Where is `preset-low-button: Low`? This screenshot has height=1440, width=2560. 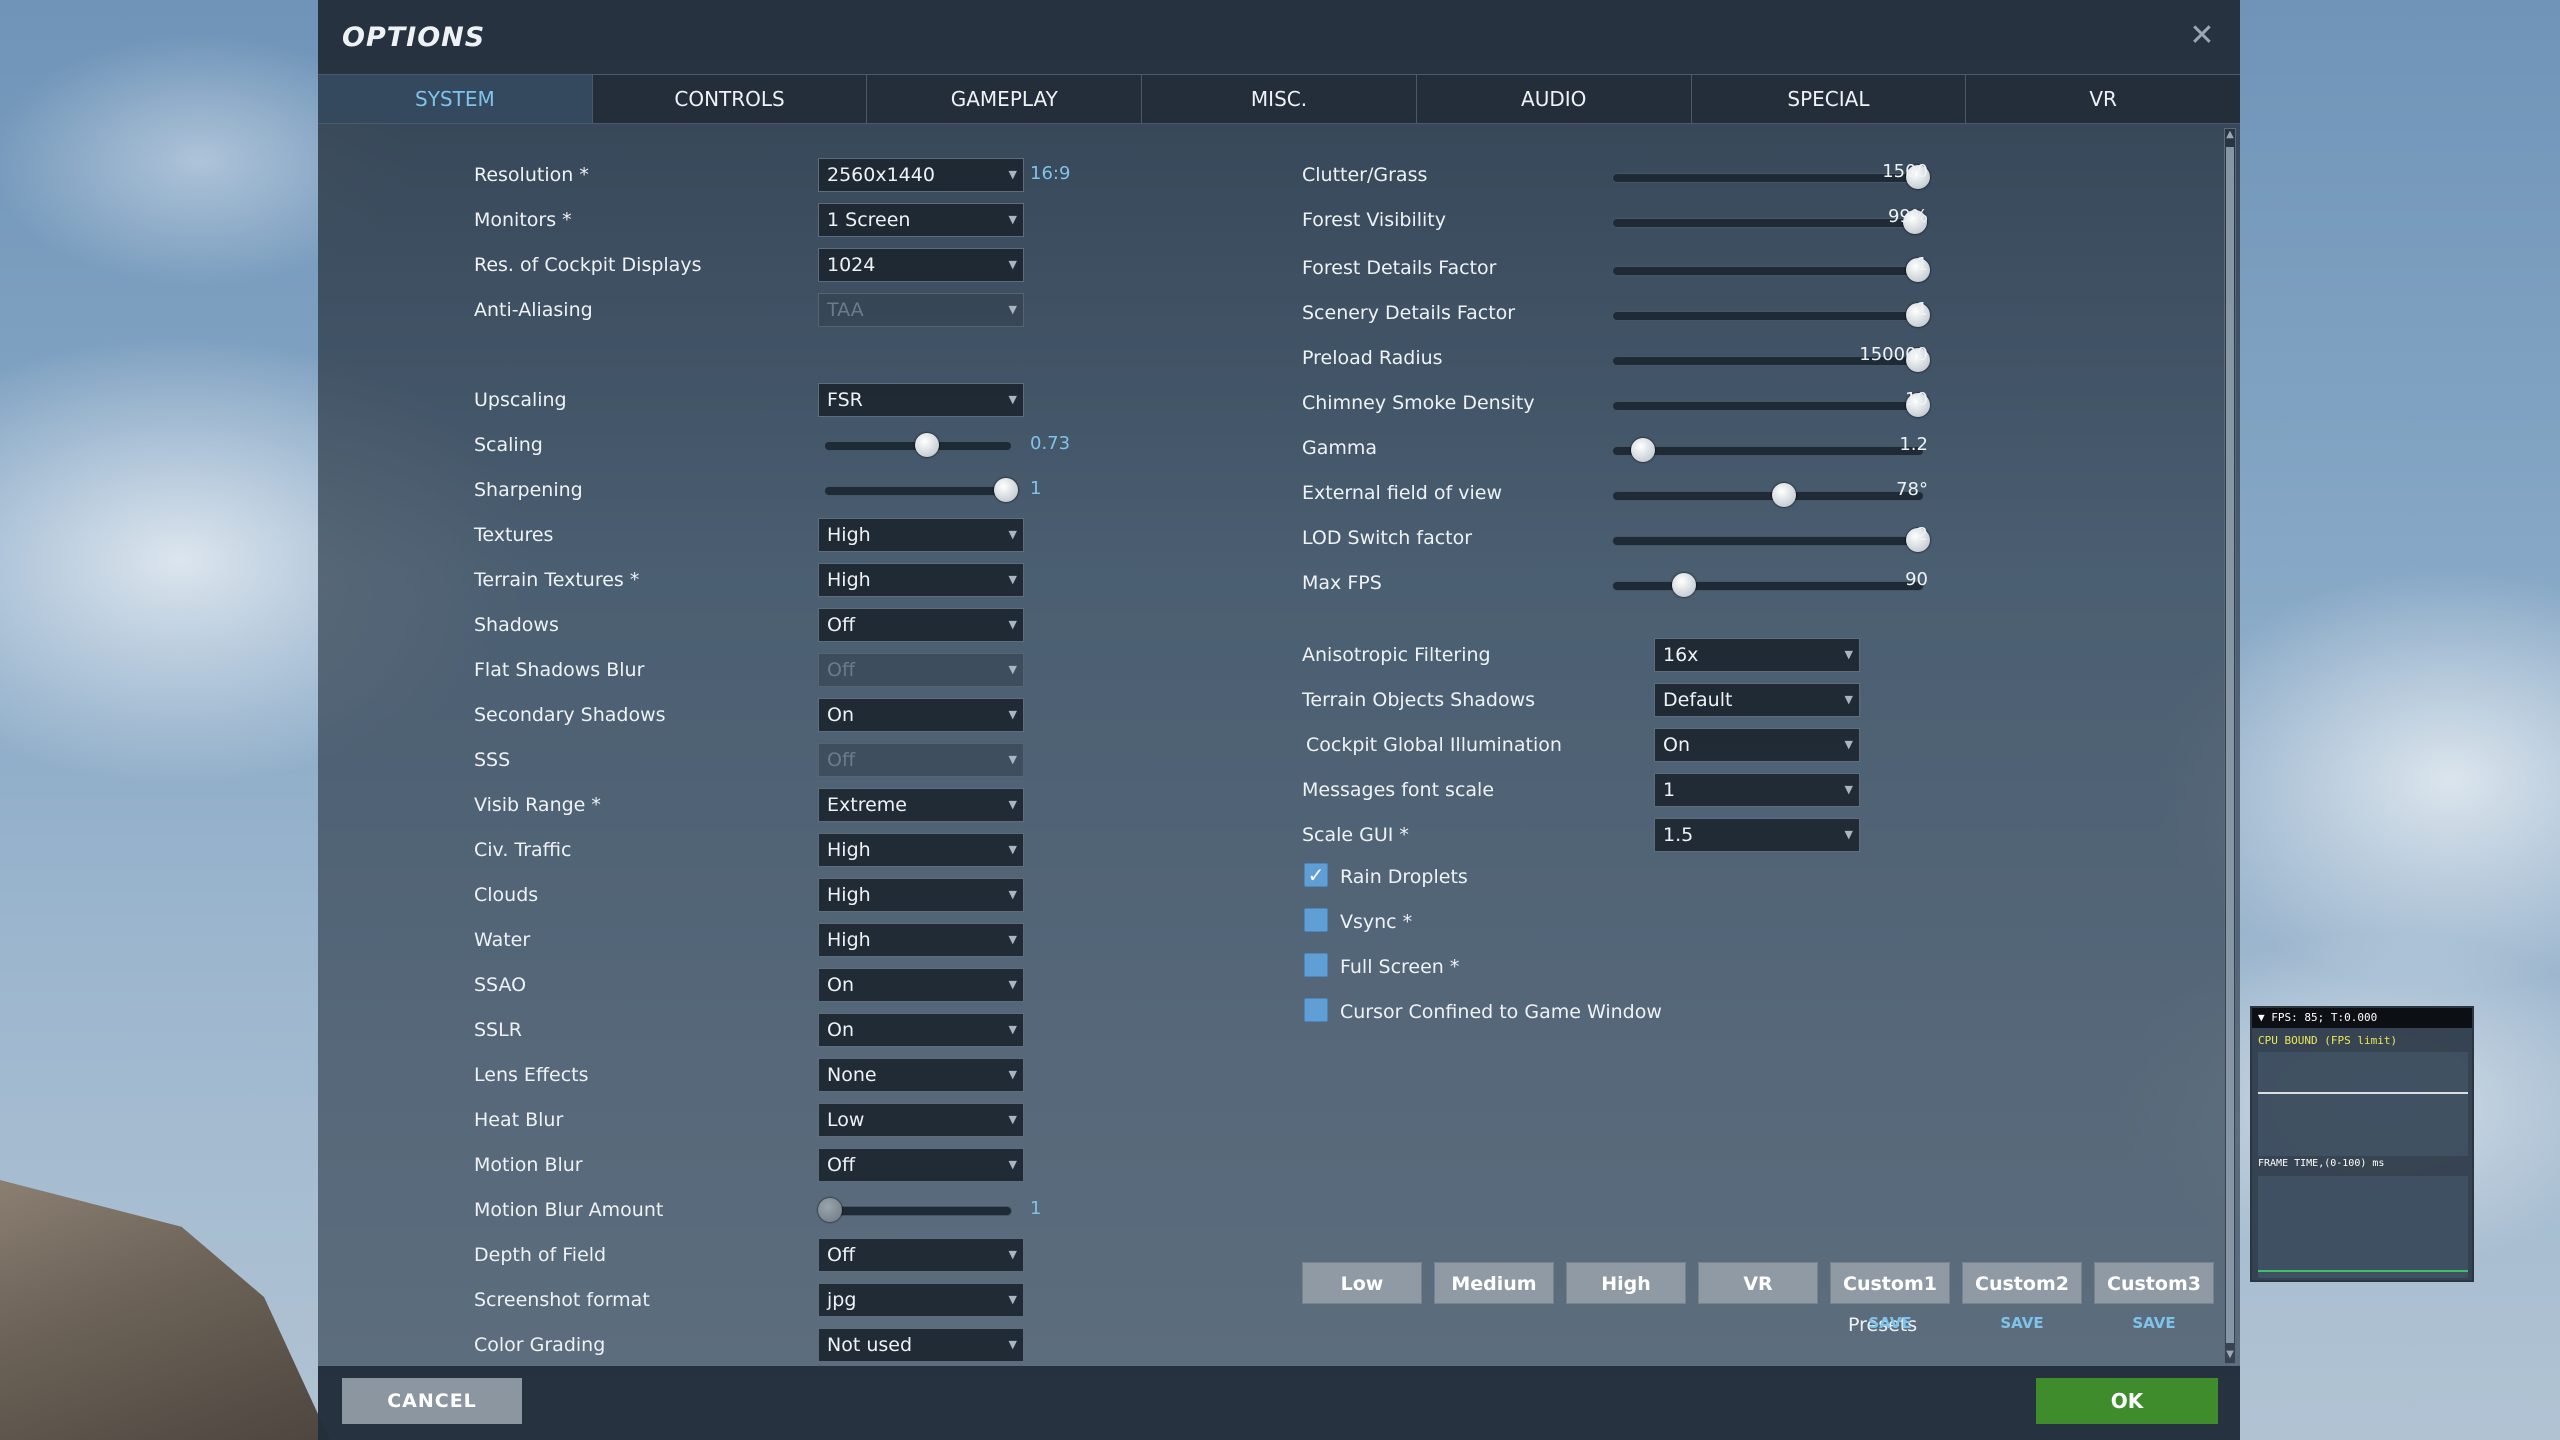
preset-low-button: Low is located at coordinates (1362, 1283).